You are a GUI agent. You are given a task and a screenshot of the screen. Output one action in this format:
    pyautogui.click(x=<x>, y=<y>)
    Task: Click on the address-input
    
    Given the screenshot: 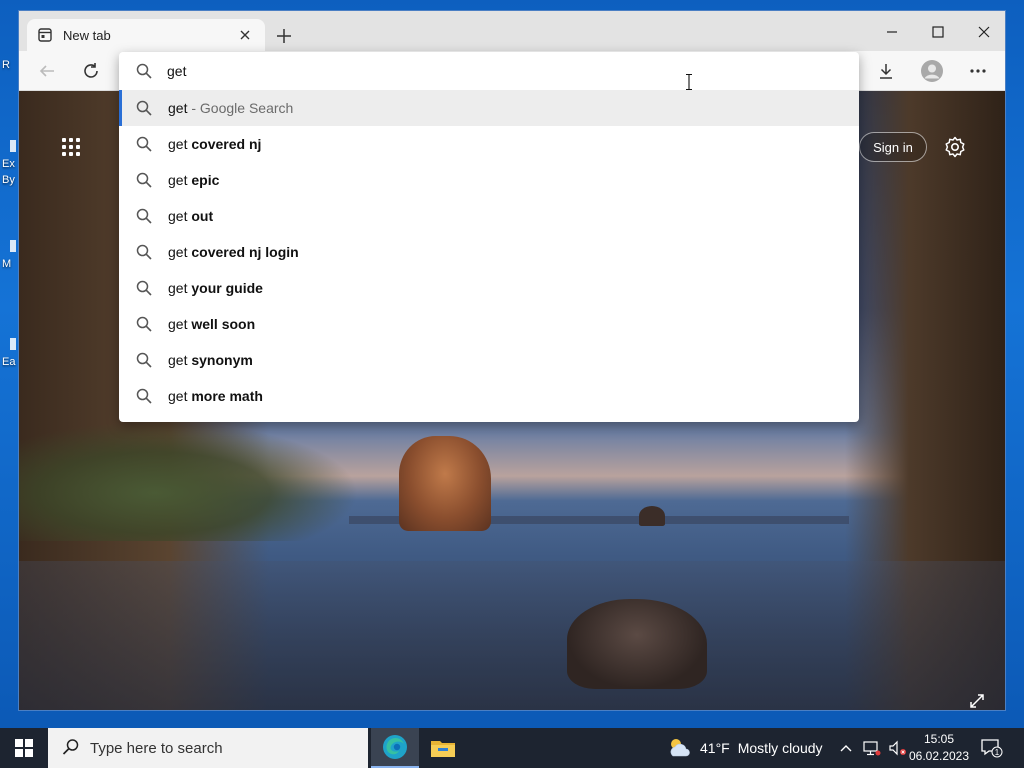 What is the action you would take?
    pyautogui.click(x=467, y=71)
    